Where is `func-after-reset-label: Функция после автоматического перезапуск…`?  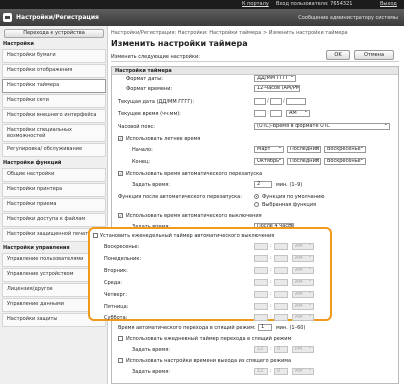
func-after-reset-label: Функция после автоматического перезапуск… is located at coordinates (180, 197).